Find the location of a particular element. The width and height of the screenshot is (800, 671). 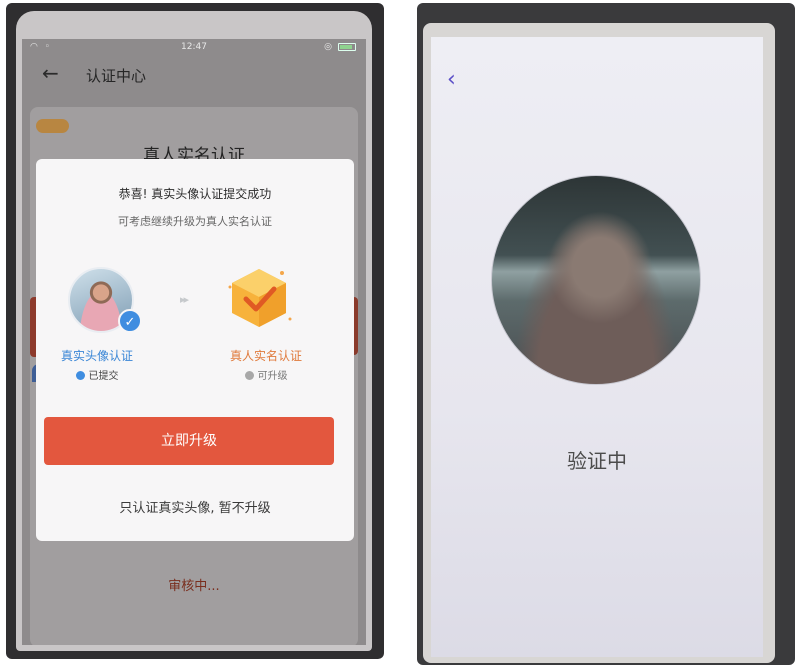

hexagon-check-icon is located at coordinates (259, 299).